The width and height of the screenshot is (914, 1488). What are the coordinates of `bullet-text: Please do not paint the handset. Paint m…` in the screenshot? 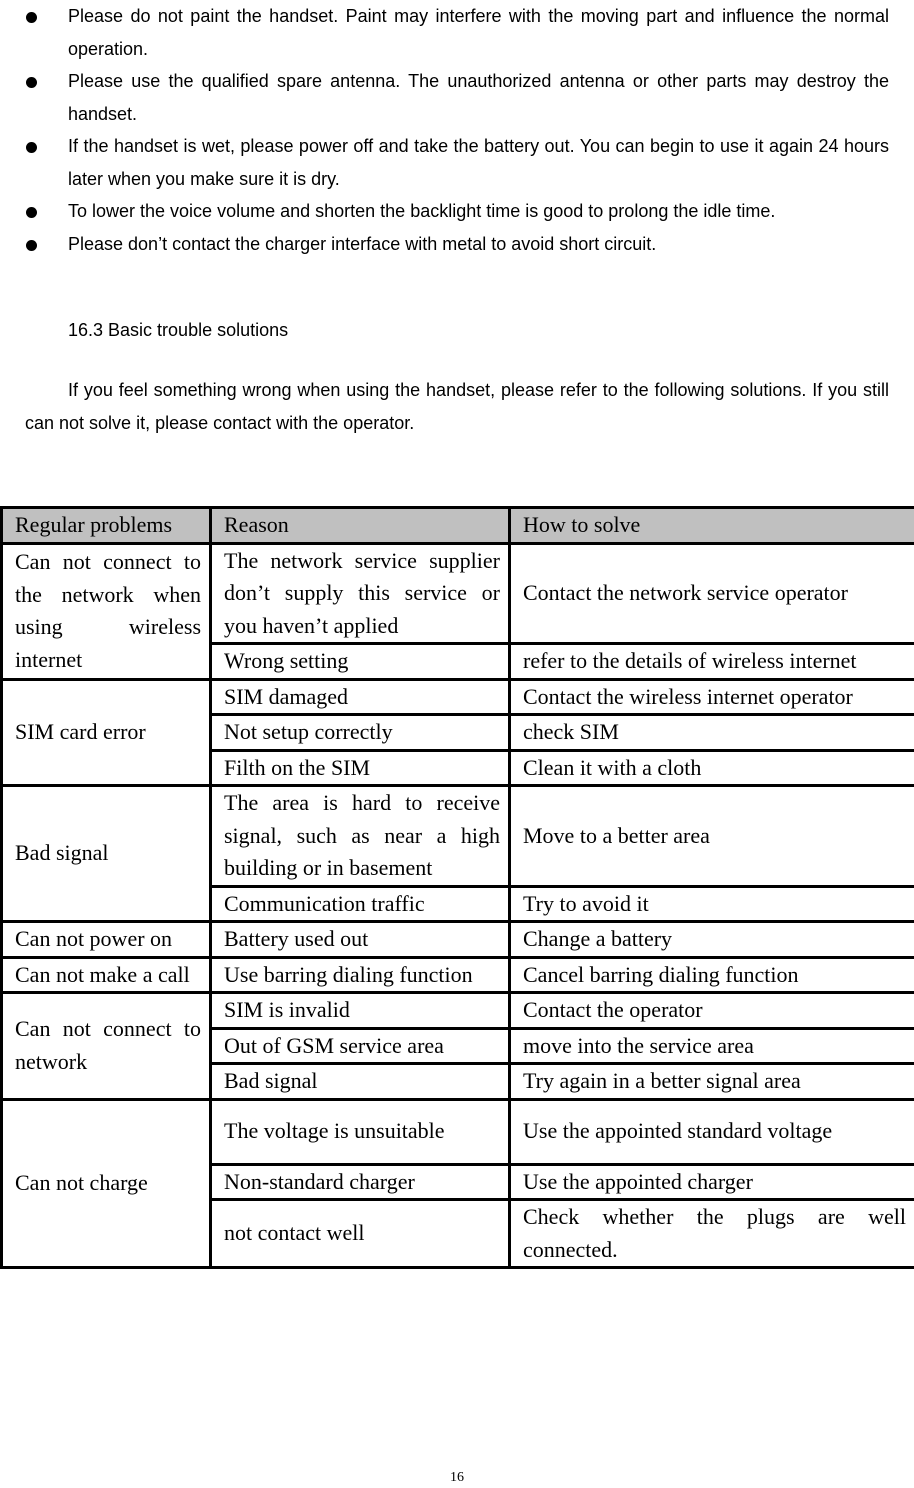 It's located at (478, 32).